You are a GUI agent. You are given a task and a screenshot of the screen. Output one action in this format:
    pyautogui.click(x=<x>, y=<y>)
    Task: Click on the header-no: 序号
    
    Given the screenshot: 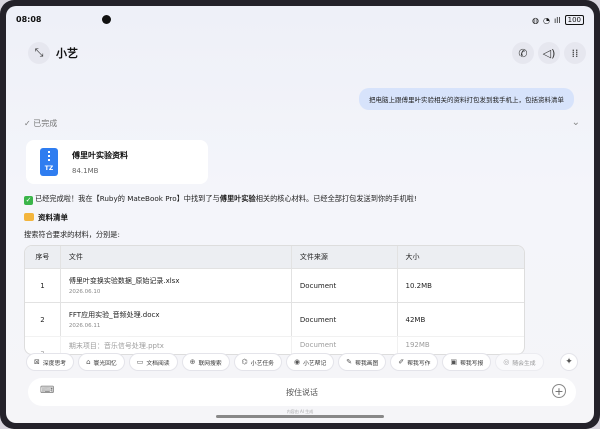 What is the action you would take?
    pyautogui.click(x=43, y=257)
    